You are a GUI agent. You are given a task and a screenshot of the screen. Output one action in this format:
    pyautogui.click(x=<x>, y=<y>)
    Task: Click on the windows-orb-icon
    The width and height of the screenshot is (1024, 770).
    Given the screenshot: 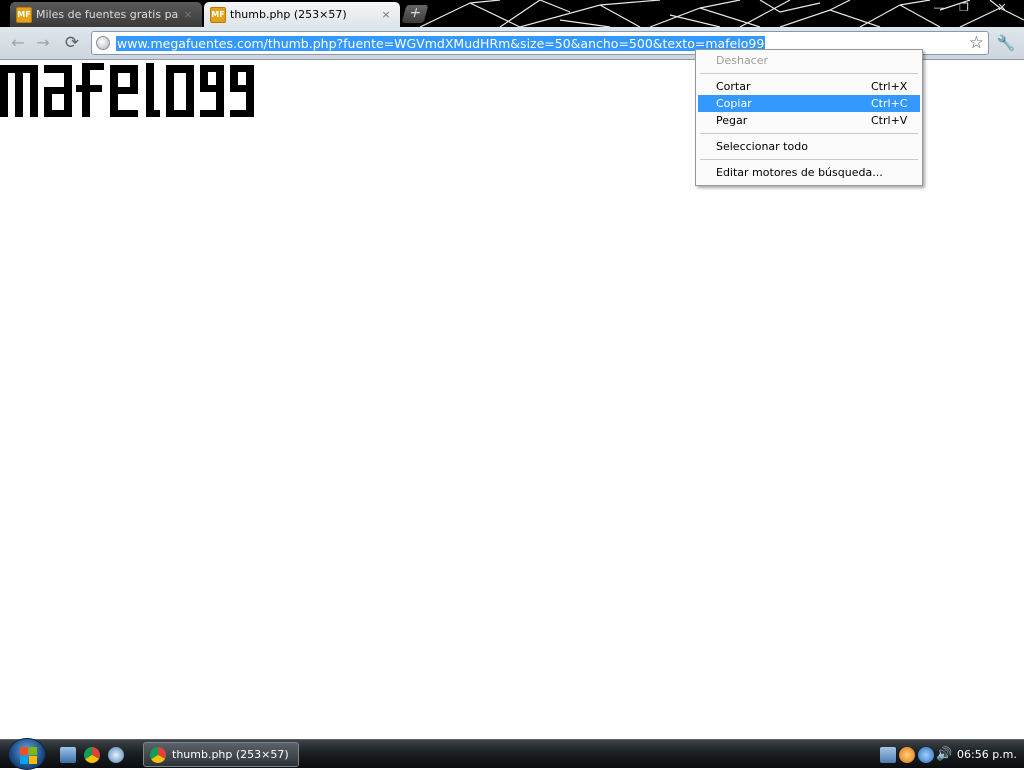 What is the action you would take?
    pyautogui.click(x=27, y=754)
    